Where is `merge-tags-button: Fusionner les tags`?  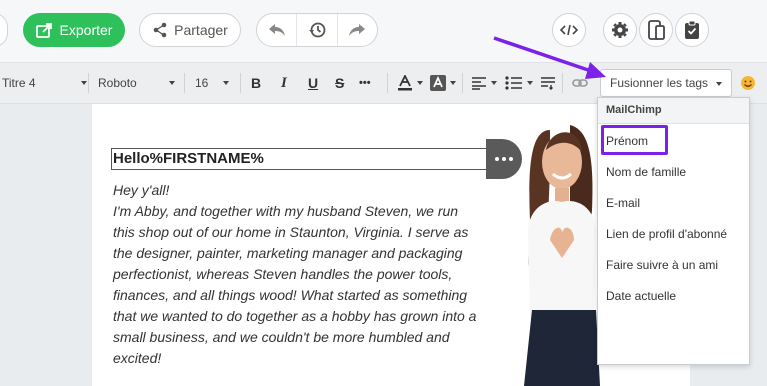 merge-tags-button: Fusionner les tags is located at coordinates (666, 83).